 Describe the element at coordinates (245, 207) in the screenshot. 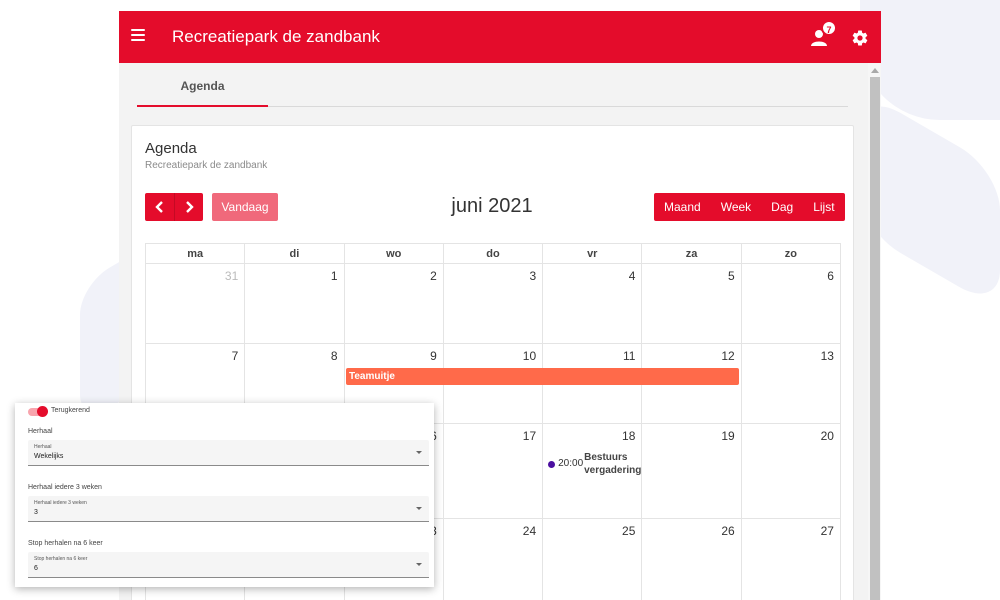

I see `today-button: Vandaag` at that location.